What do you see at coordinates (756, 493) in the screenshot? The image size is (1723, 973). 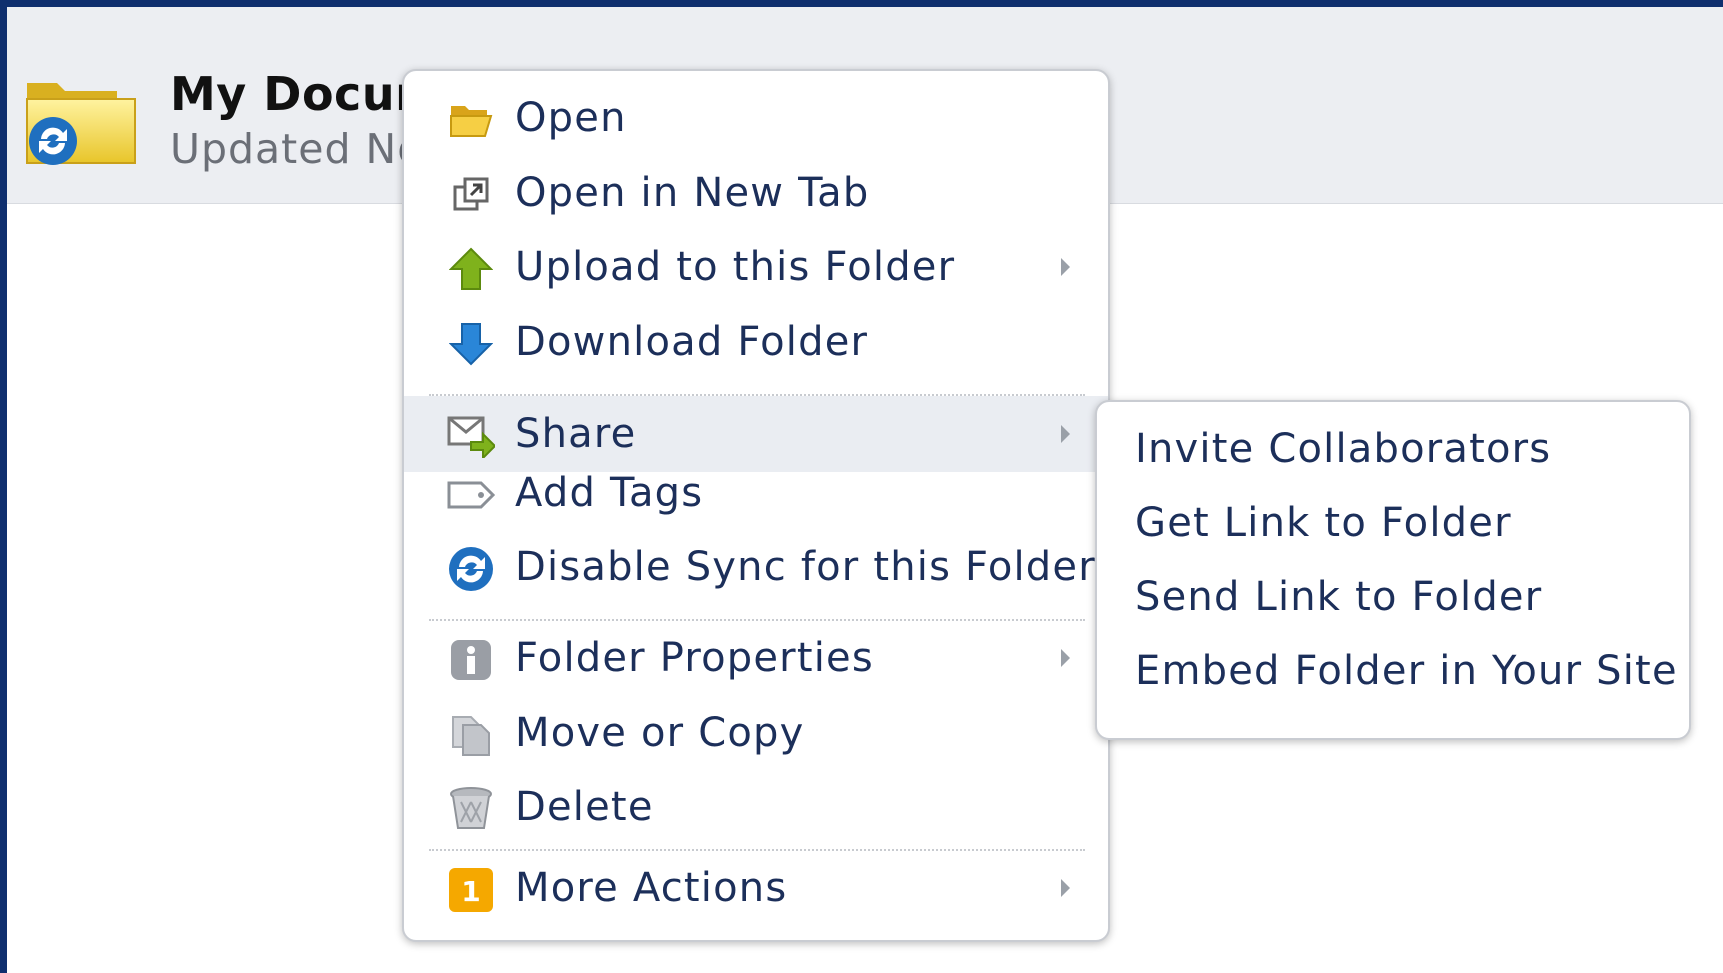 I see `menu-item-add-tags: Add Tags` at bounding box center [756, 493].